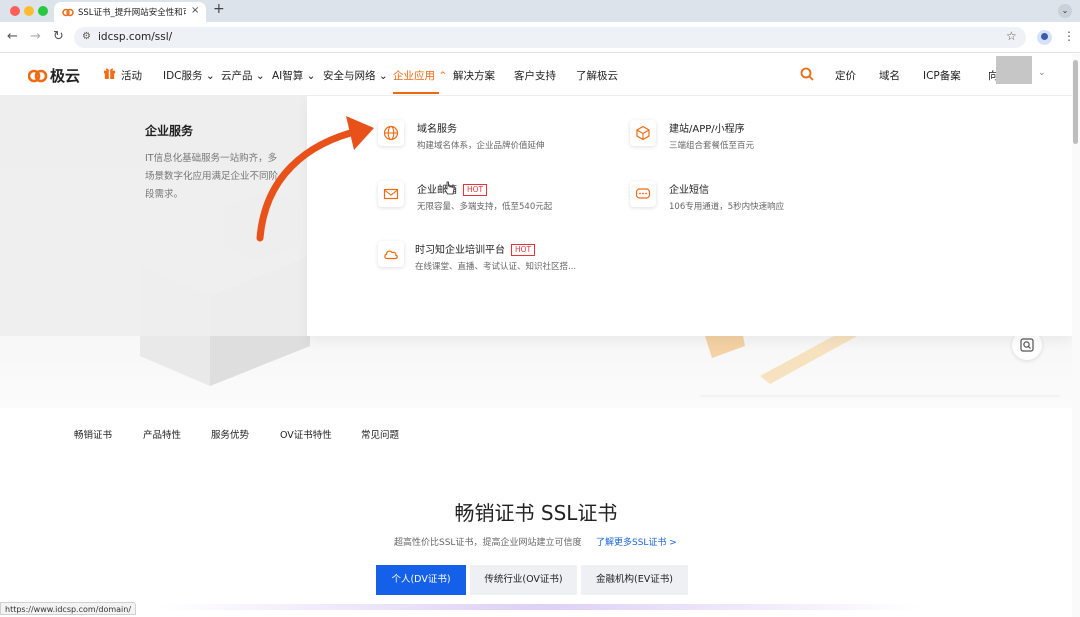 This screenshot has width=1080, height=617. What do you see at coordinates (219, 9) in the screenshot?
I see `new-tab-button: +` at bounding box center [219, 9].